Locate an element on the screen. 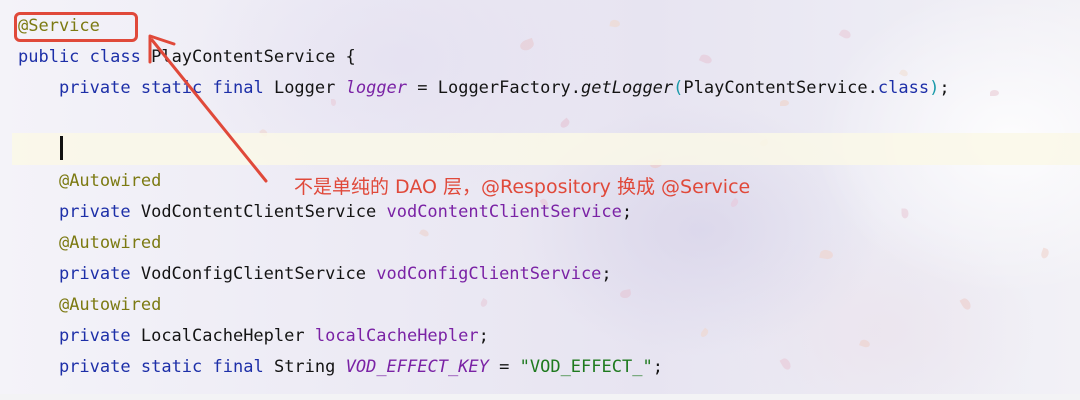 Image resolution: width=1080 pixels, height=400 pixels. current-line-highlight is located at coordinates (546, 149).